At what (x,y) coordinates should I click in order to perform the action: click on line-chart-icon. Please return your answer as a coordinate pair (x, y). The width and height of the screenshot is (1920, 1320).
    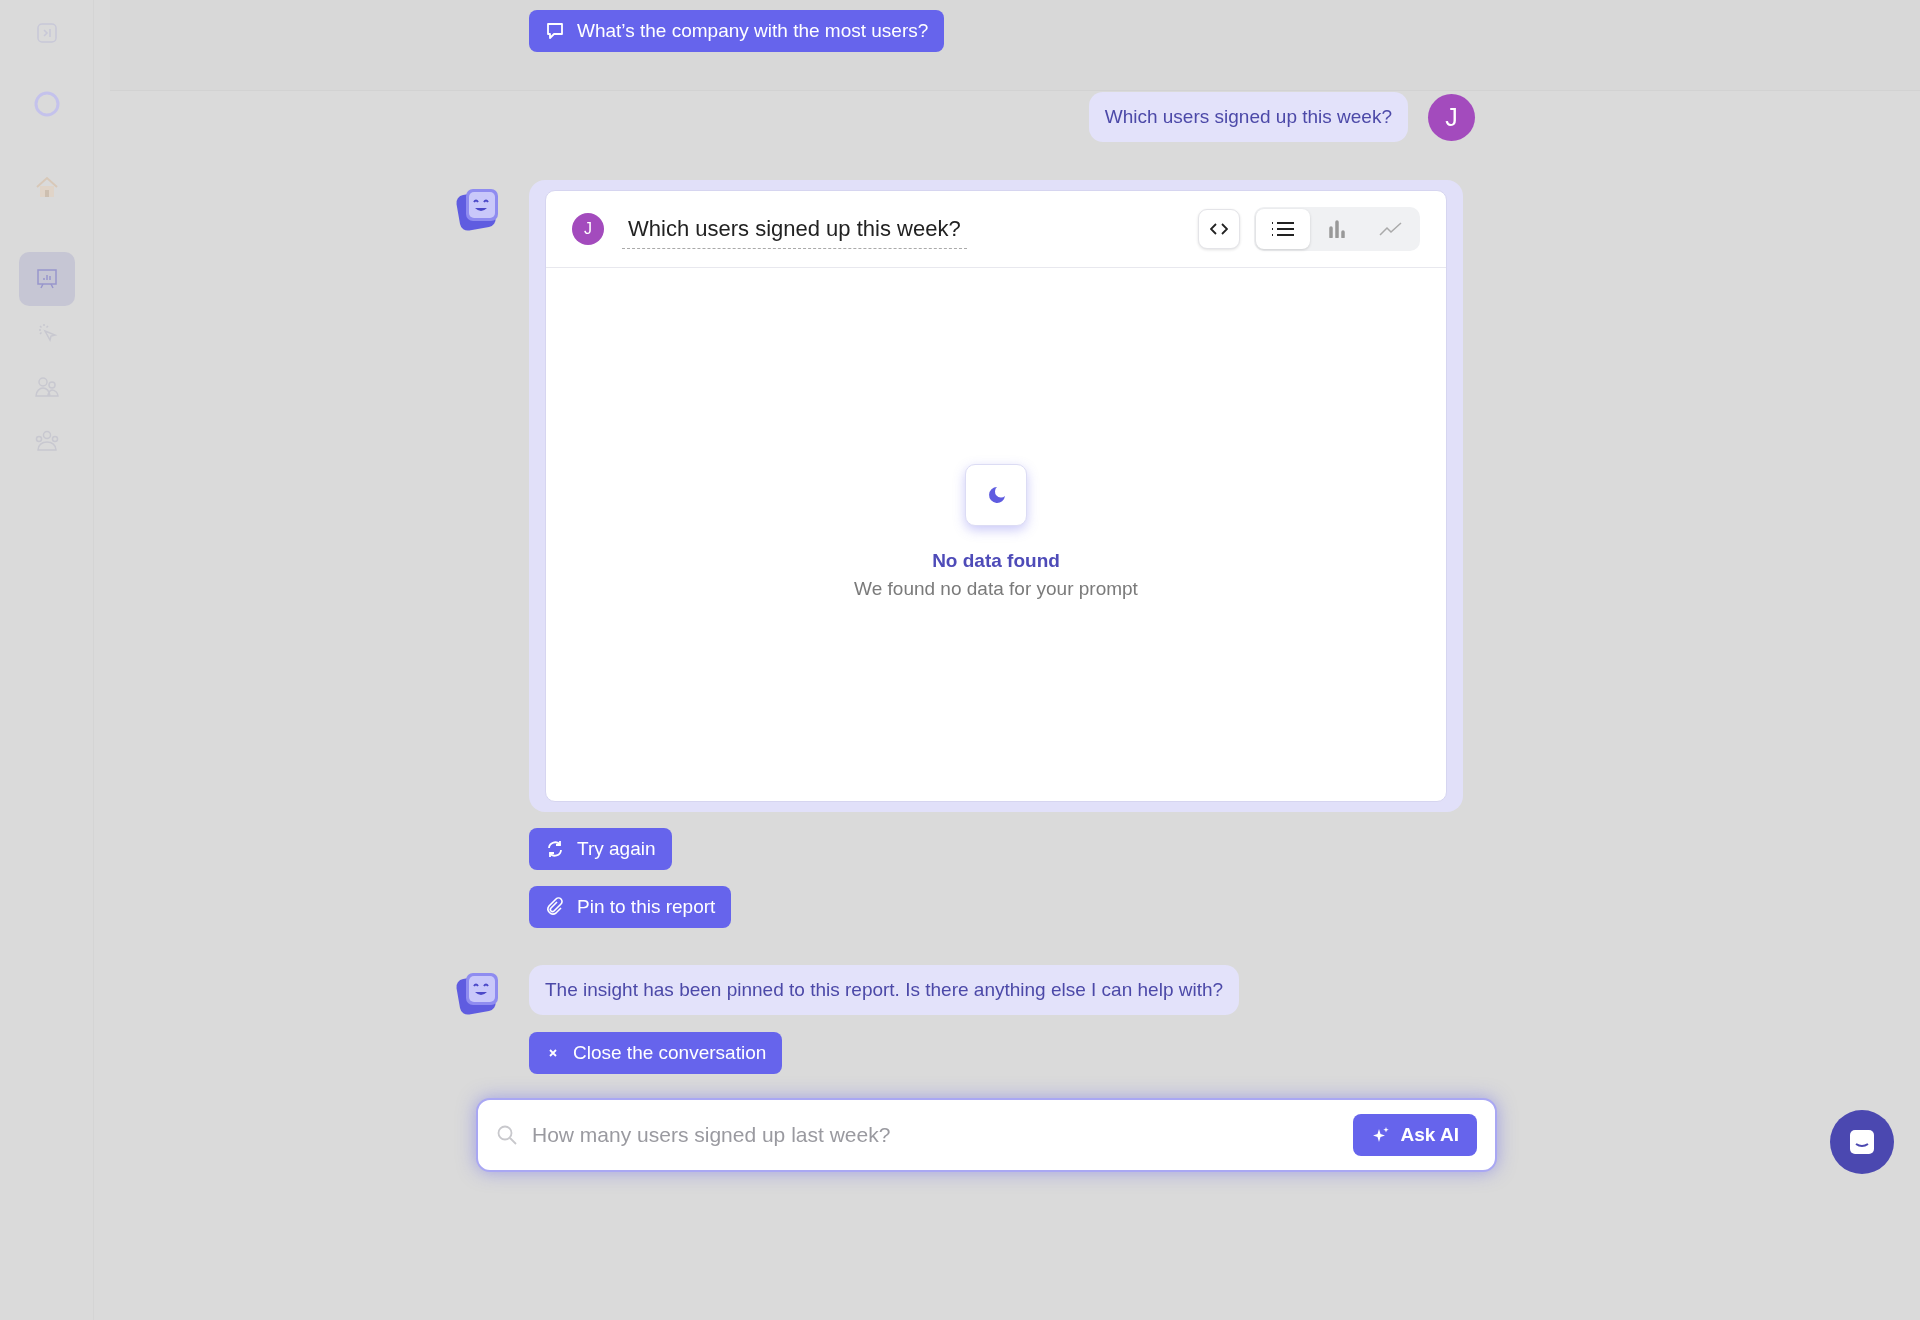
    Looking at the image, I should click on (1391, 229).